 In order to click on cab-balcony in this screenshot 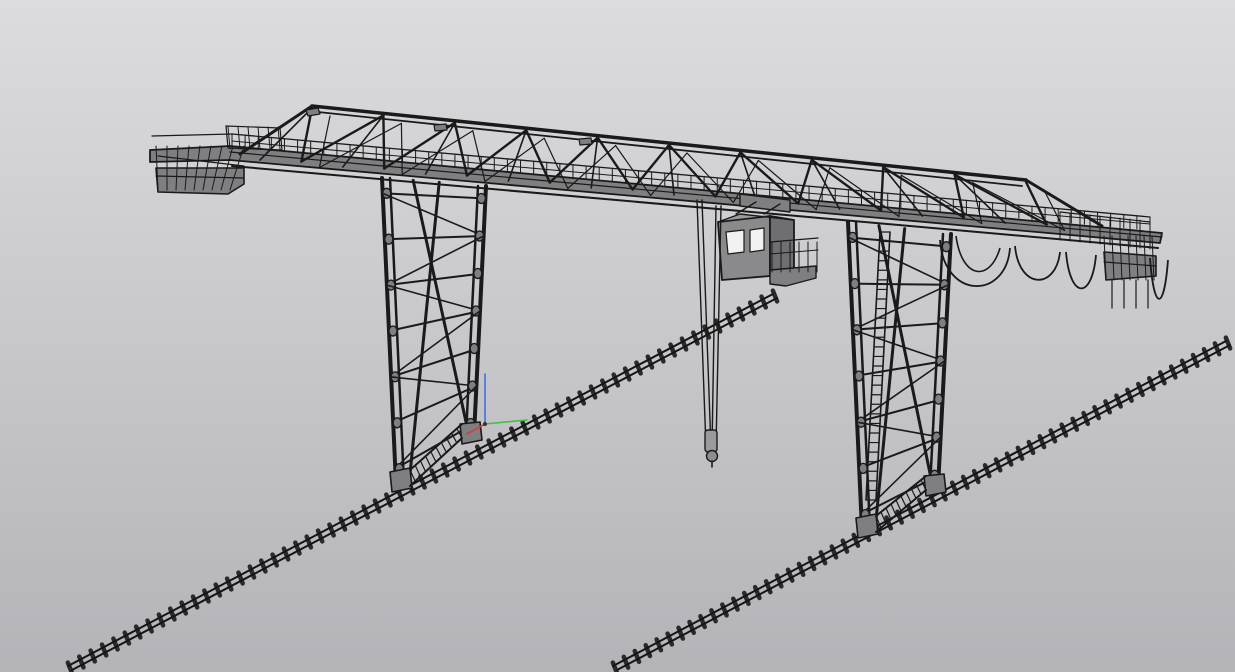, I will do `click(793, 276)`.